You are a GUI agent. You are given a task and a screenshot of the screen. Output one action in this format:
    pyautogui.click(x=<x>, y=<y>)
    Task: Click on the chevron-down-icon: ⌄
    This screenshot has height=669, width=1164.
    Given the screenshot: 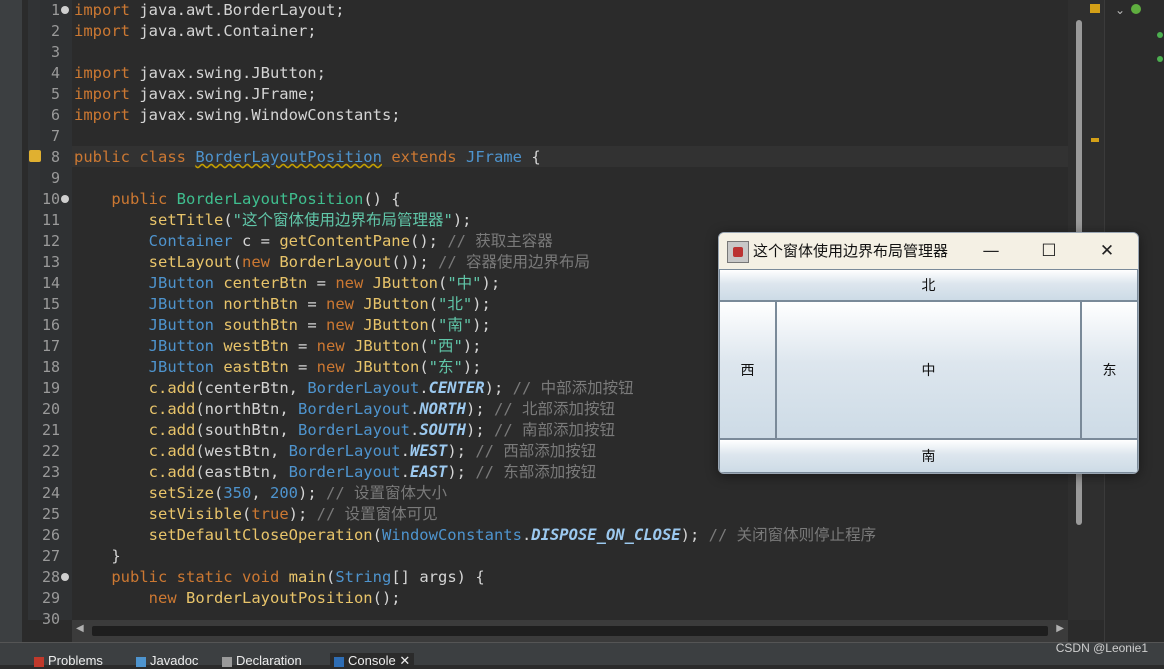 What is the action you would take?
    pyautogui.click(x=1120, y=10)
    